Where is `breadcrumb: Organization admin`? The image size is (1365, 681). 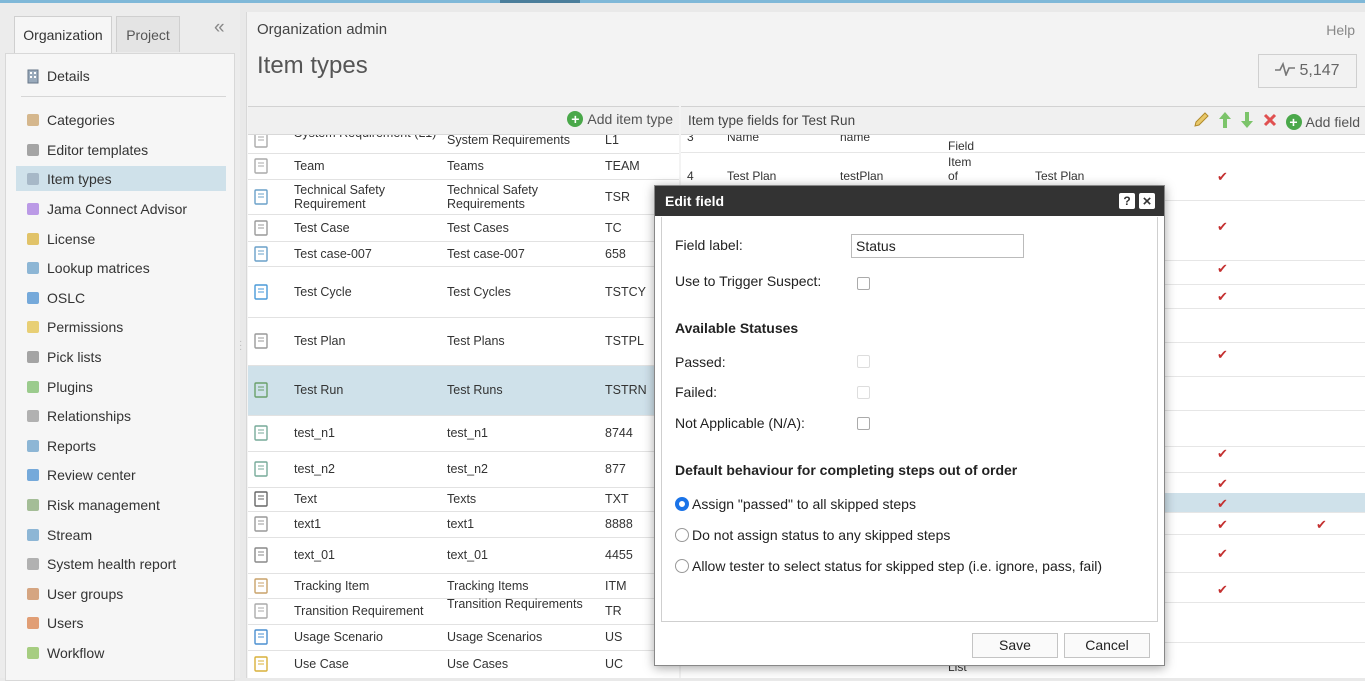
breadcrumb: Organization admin is located at coordinates (322, 29).